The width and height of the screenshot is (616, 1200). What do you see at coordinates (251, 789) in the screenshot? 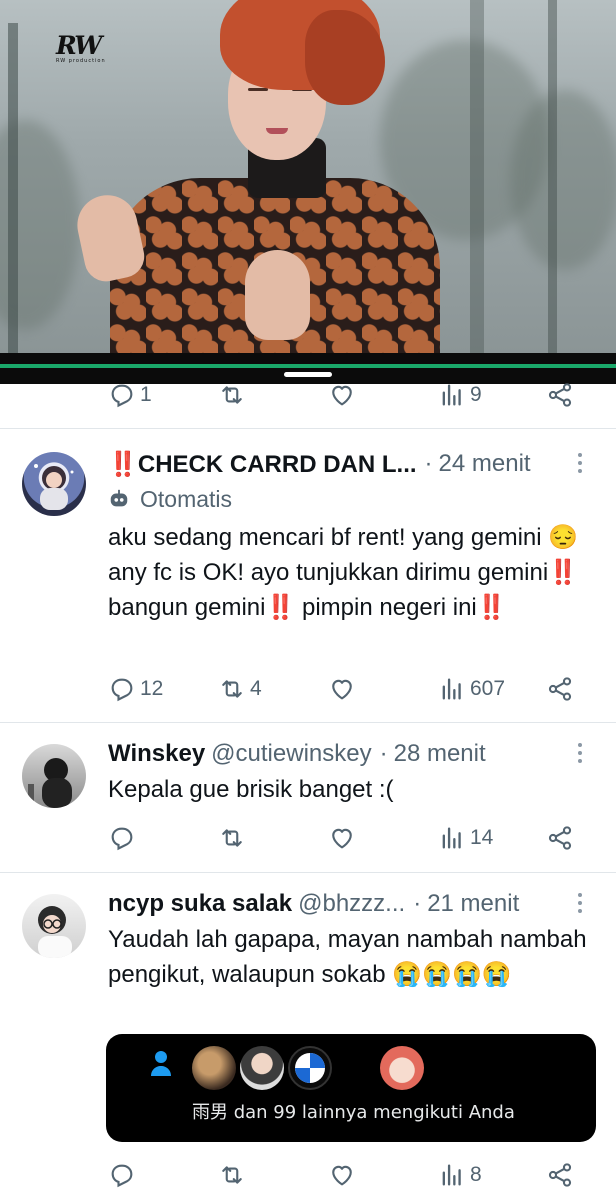
I see `tweet-text: Kepala gue brisik banget :(` at bounding box center [251, 789].